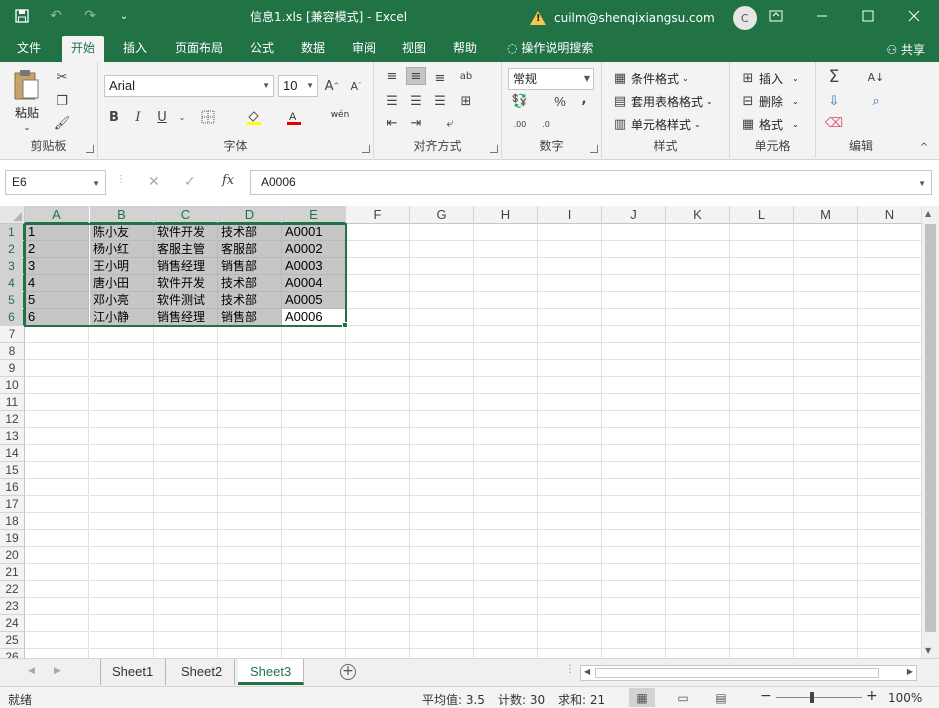 The height and width of the screenshot is (708, 939). Describe the element at coordinates (122, 351) in the screenshot. I see `cell-b8` at that location.